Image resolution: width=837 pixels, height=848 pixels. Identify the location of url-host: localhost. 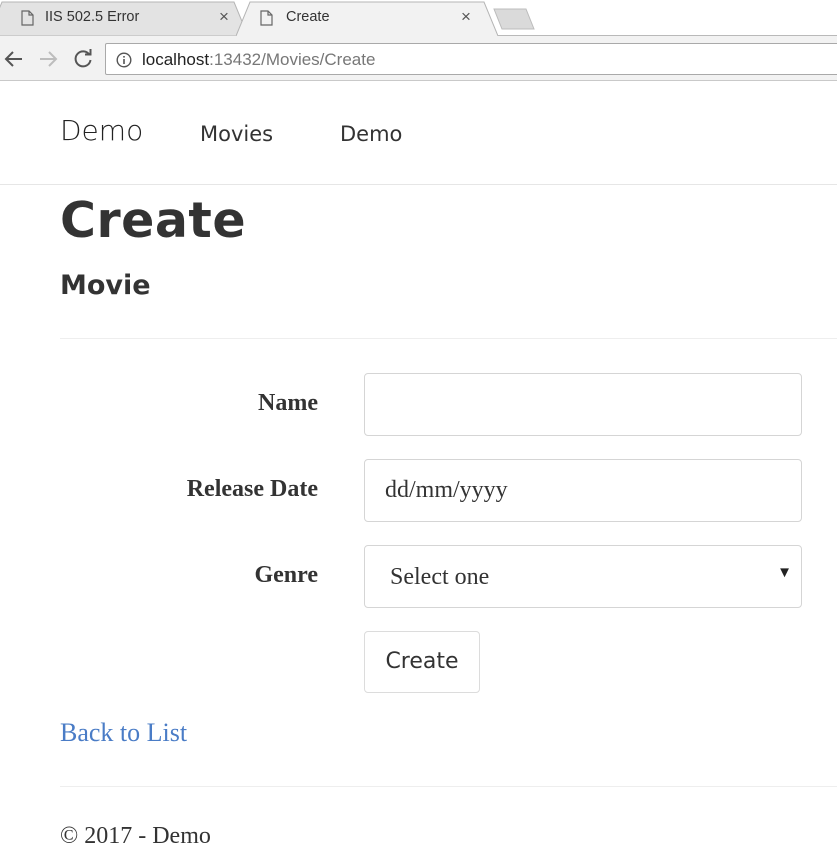
(176, 59).